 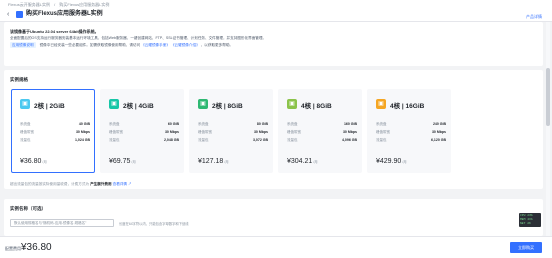 What do you see at coordinates (144, 140) in the screenshot?
I see `spec-row-traffic: 流量包 2,048 GB` at bounding box center [144, 140].